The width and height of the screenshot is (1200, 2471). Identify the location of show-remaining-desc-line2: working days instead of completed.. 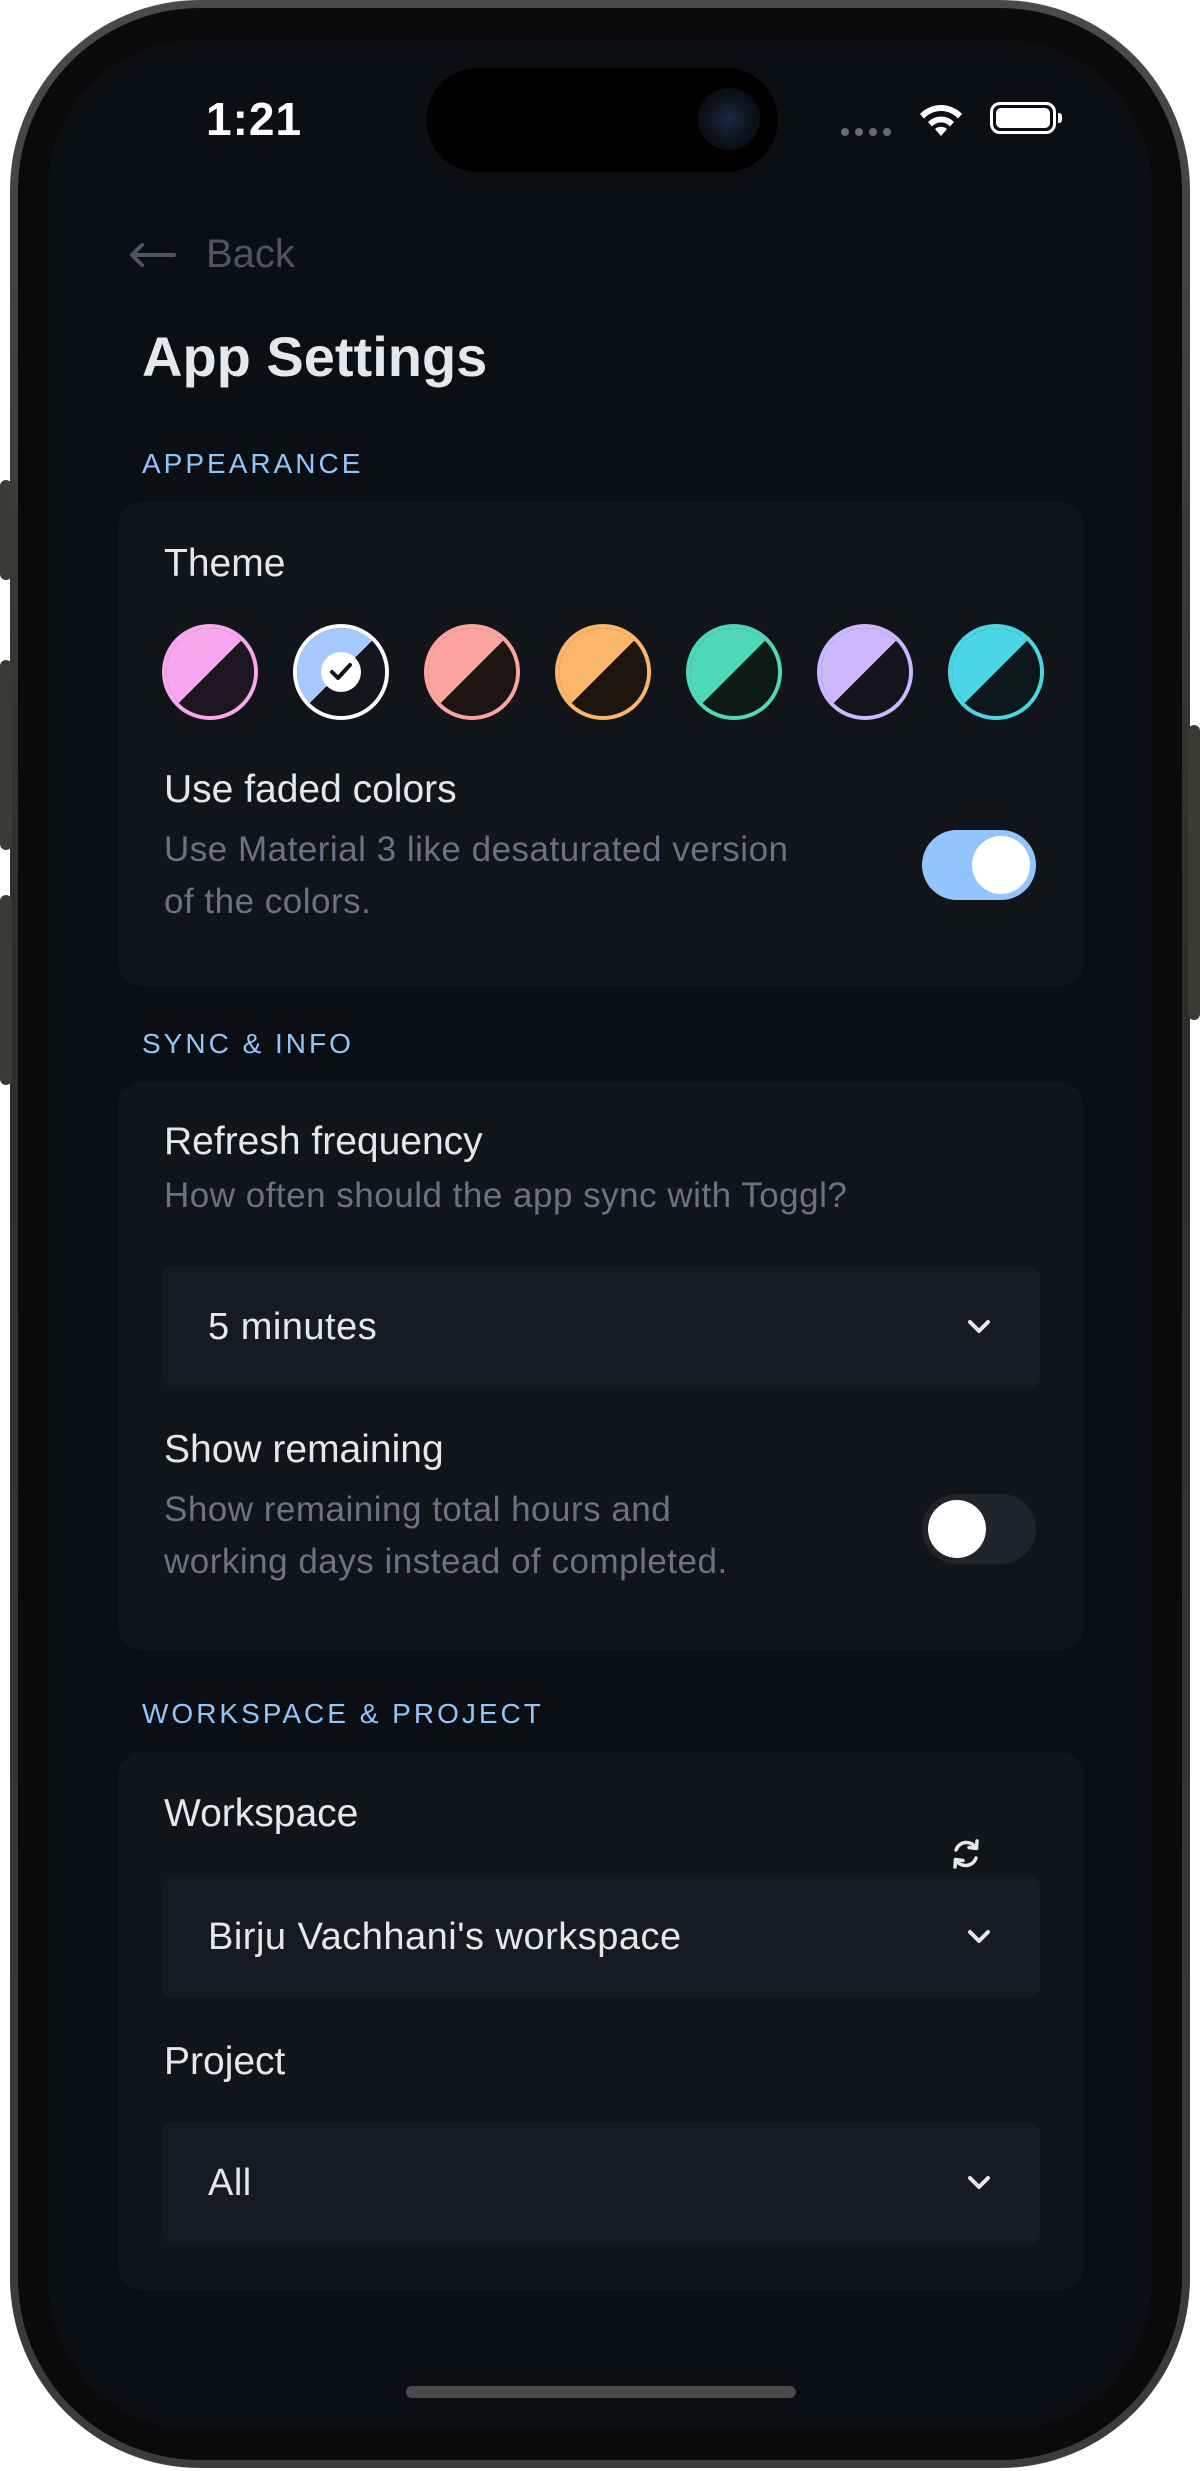
(446, 1561).